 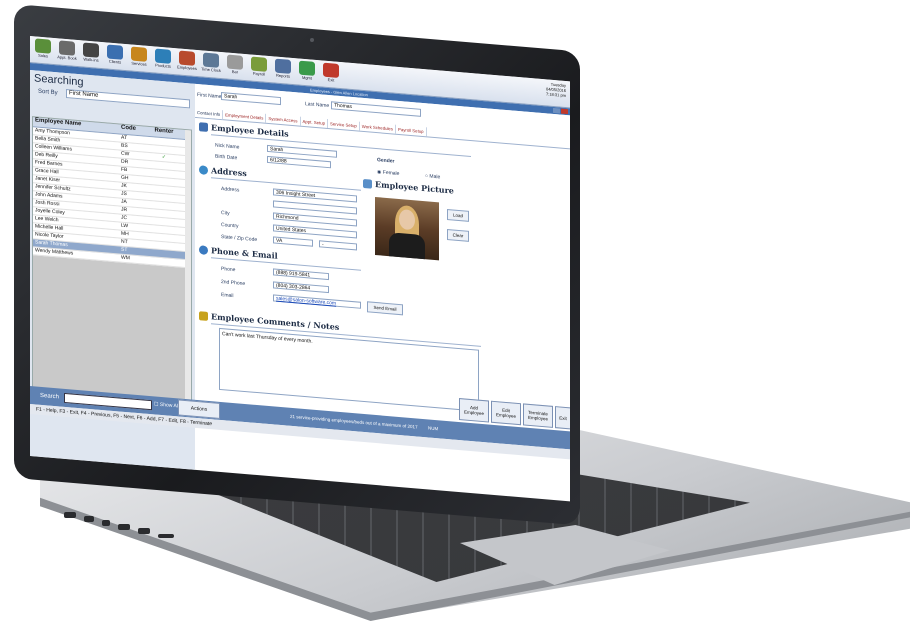 What do you see at coordinates (133, 530) in the screenshot?
I see `laptop-ports` at bounding box center [133, 530].